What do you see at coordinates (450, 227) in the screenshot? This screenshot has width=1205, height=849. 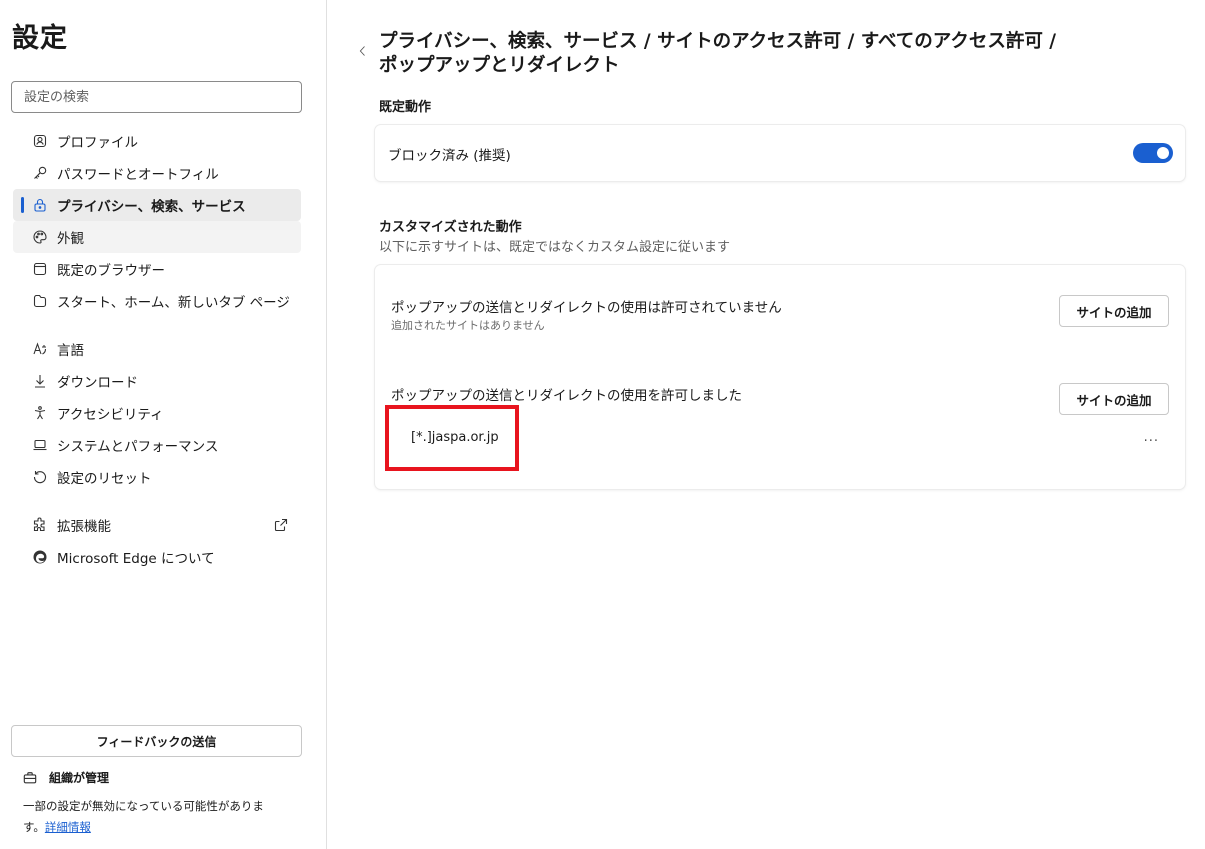 I see `custom-behavior-title: カスタマイズされた動作` at bounding box center [450, 227].